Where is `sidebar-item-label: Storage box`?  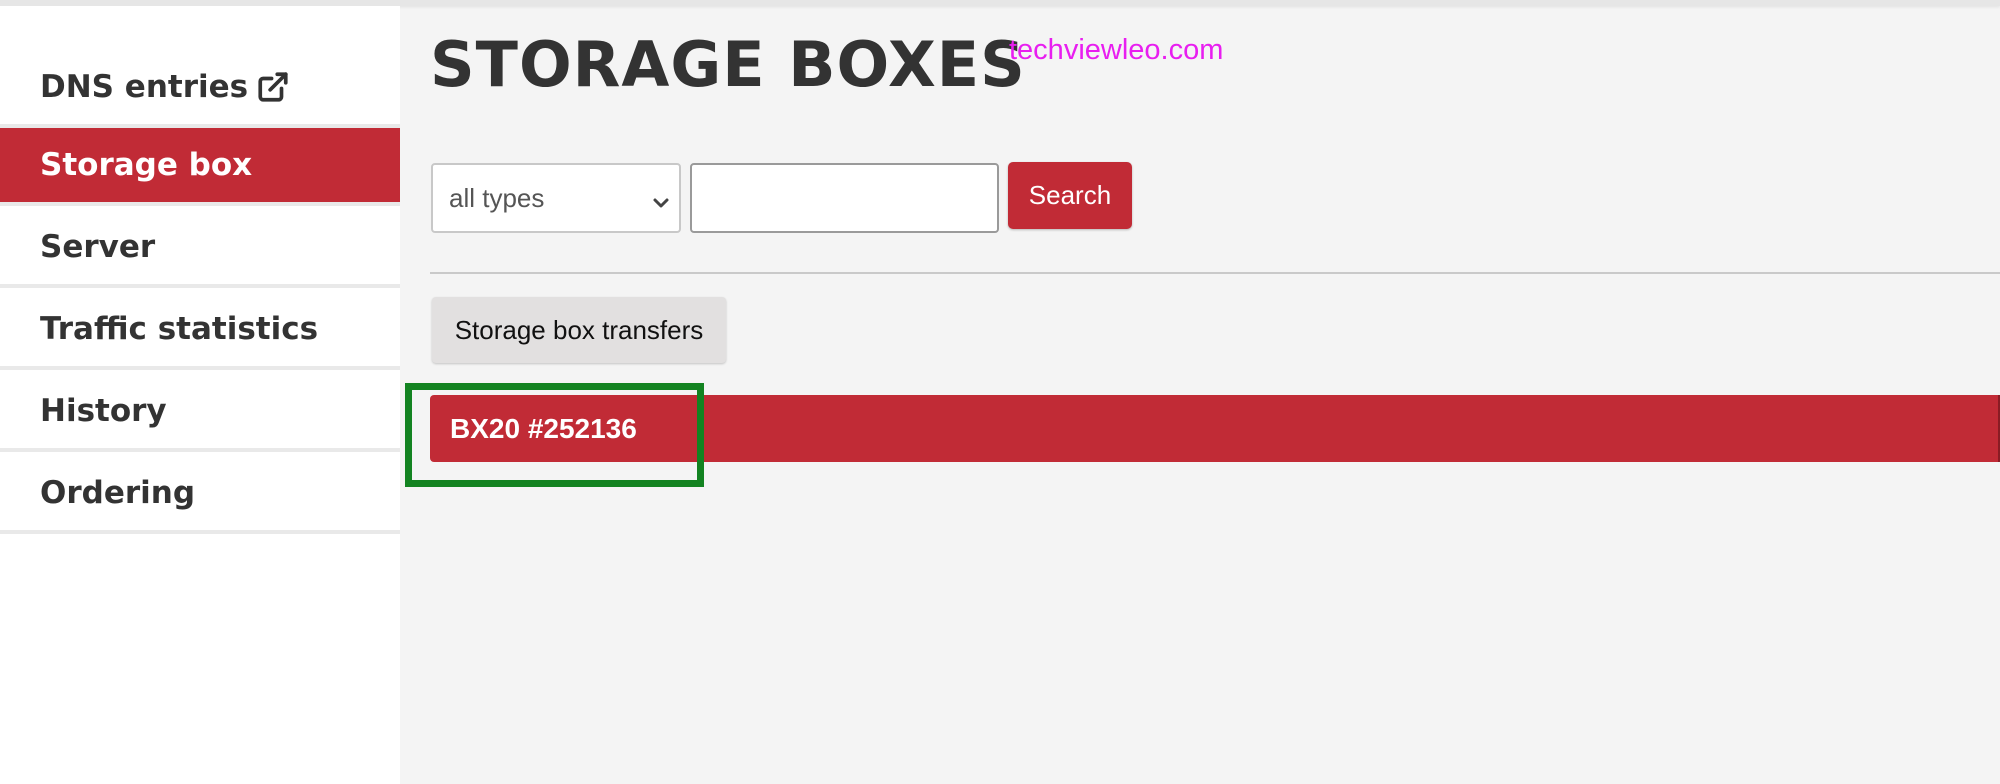
sidebar-item-label: Storage box is located at coordinates (146, 165).